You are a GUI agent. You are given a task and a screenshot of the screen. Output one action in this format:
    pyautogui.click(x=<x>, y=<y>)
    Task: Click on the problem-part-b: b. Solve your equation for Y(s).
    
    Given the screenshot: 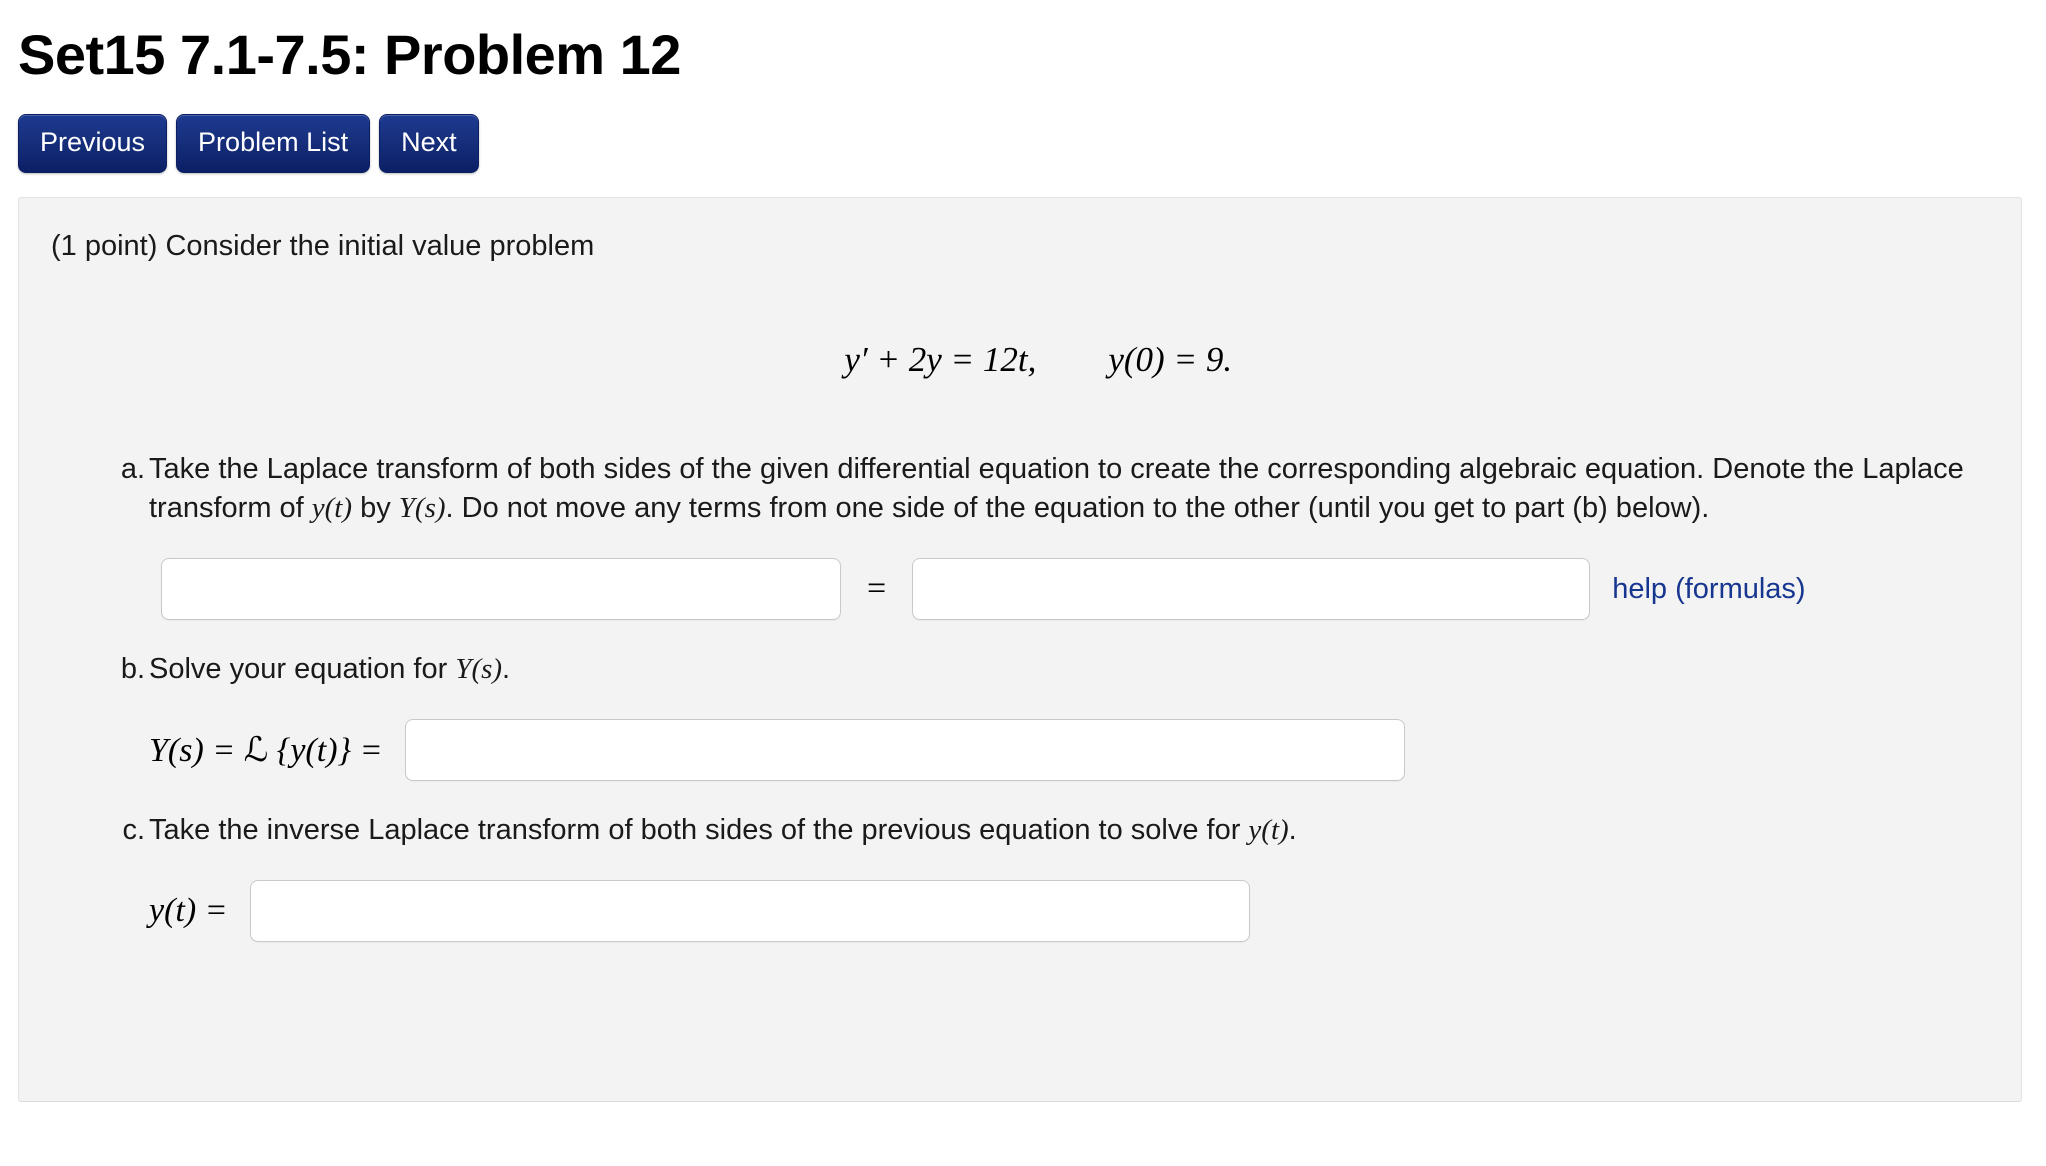 What is the action you would take?
    pyautogui.click(x=1012, y=669)
    